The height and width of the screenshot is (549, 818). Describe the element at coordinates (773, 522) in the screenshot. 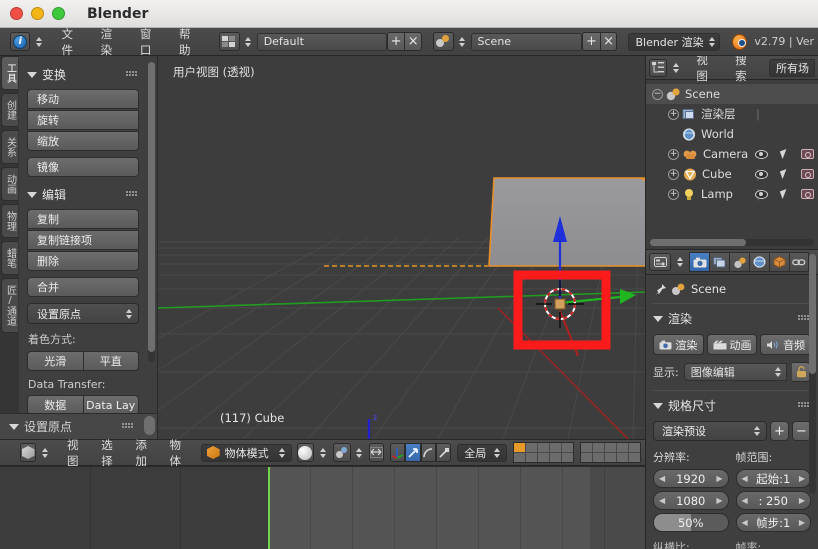

I see `frame-step-field: ◀ 帧步:1 ▶` at that location.